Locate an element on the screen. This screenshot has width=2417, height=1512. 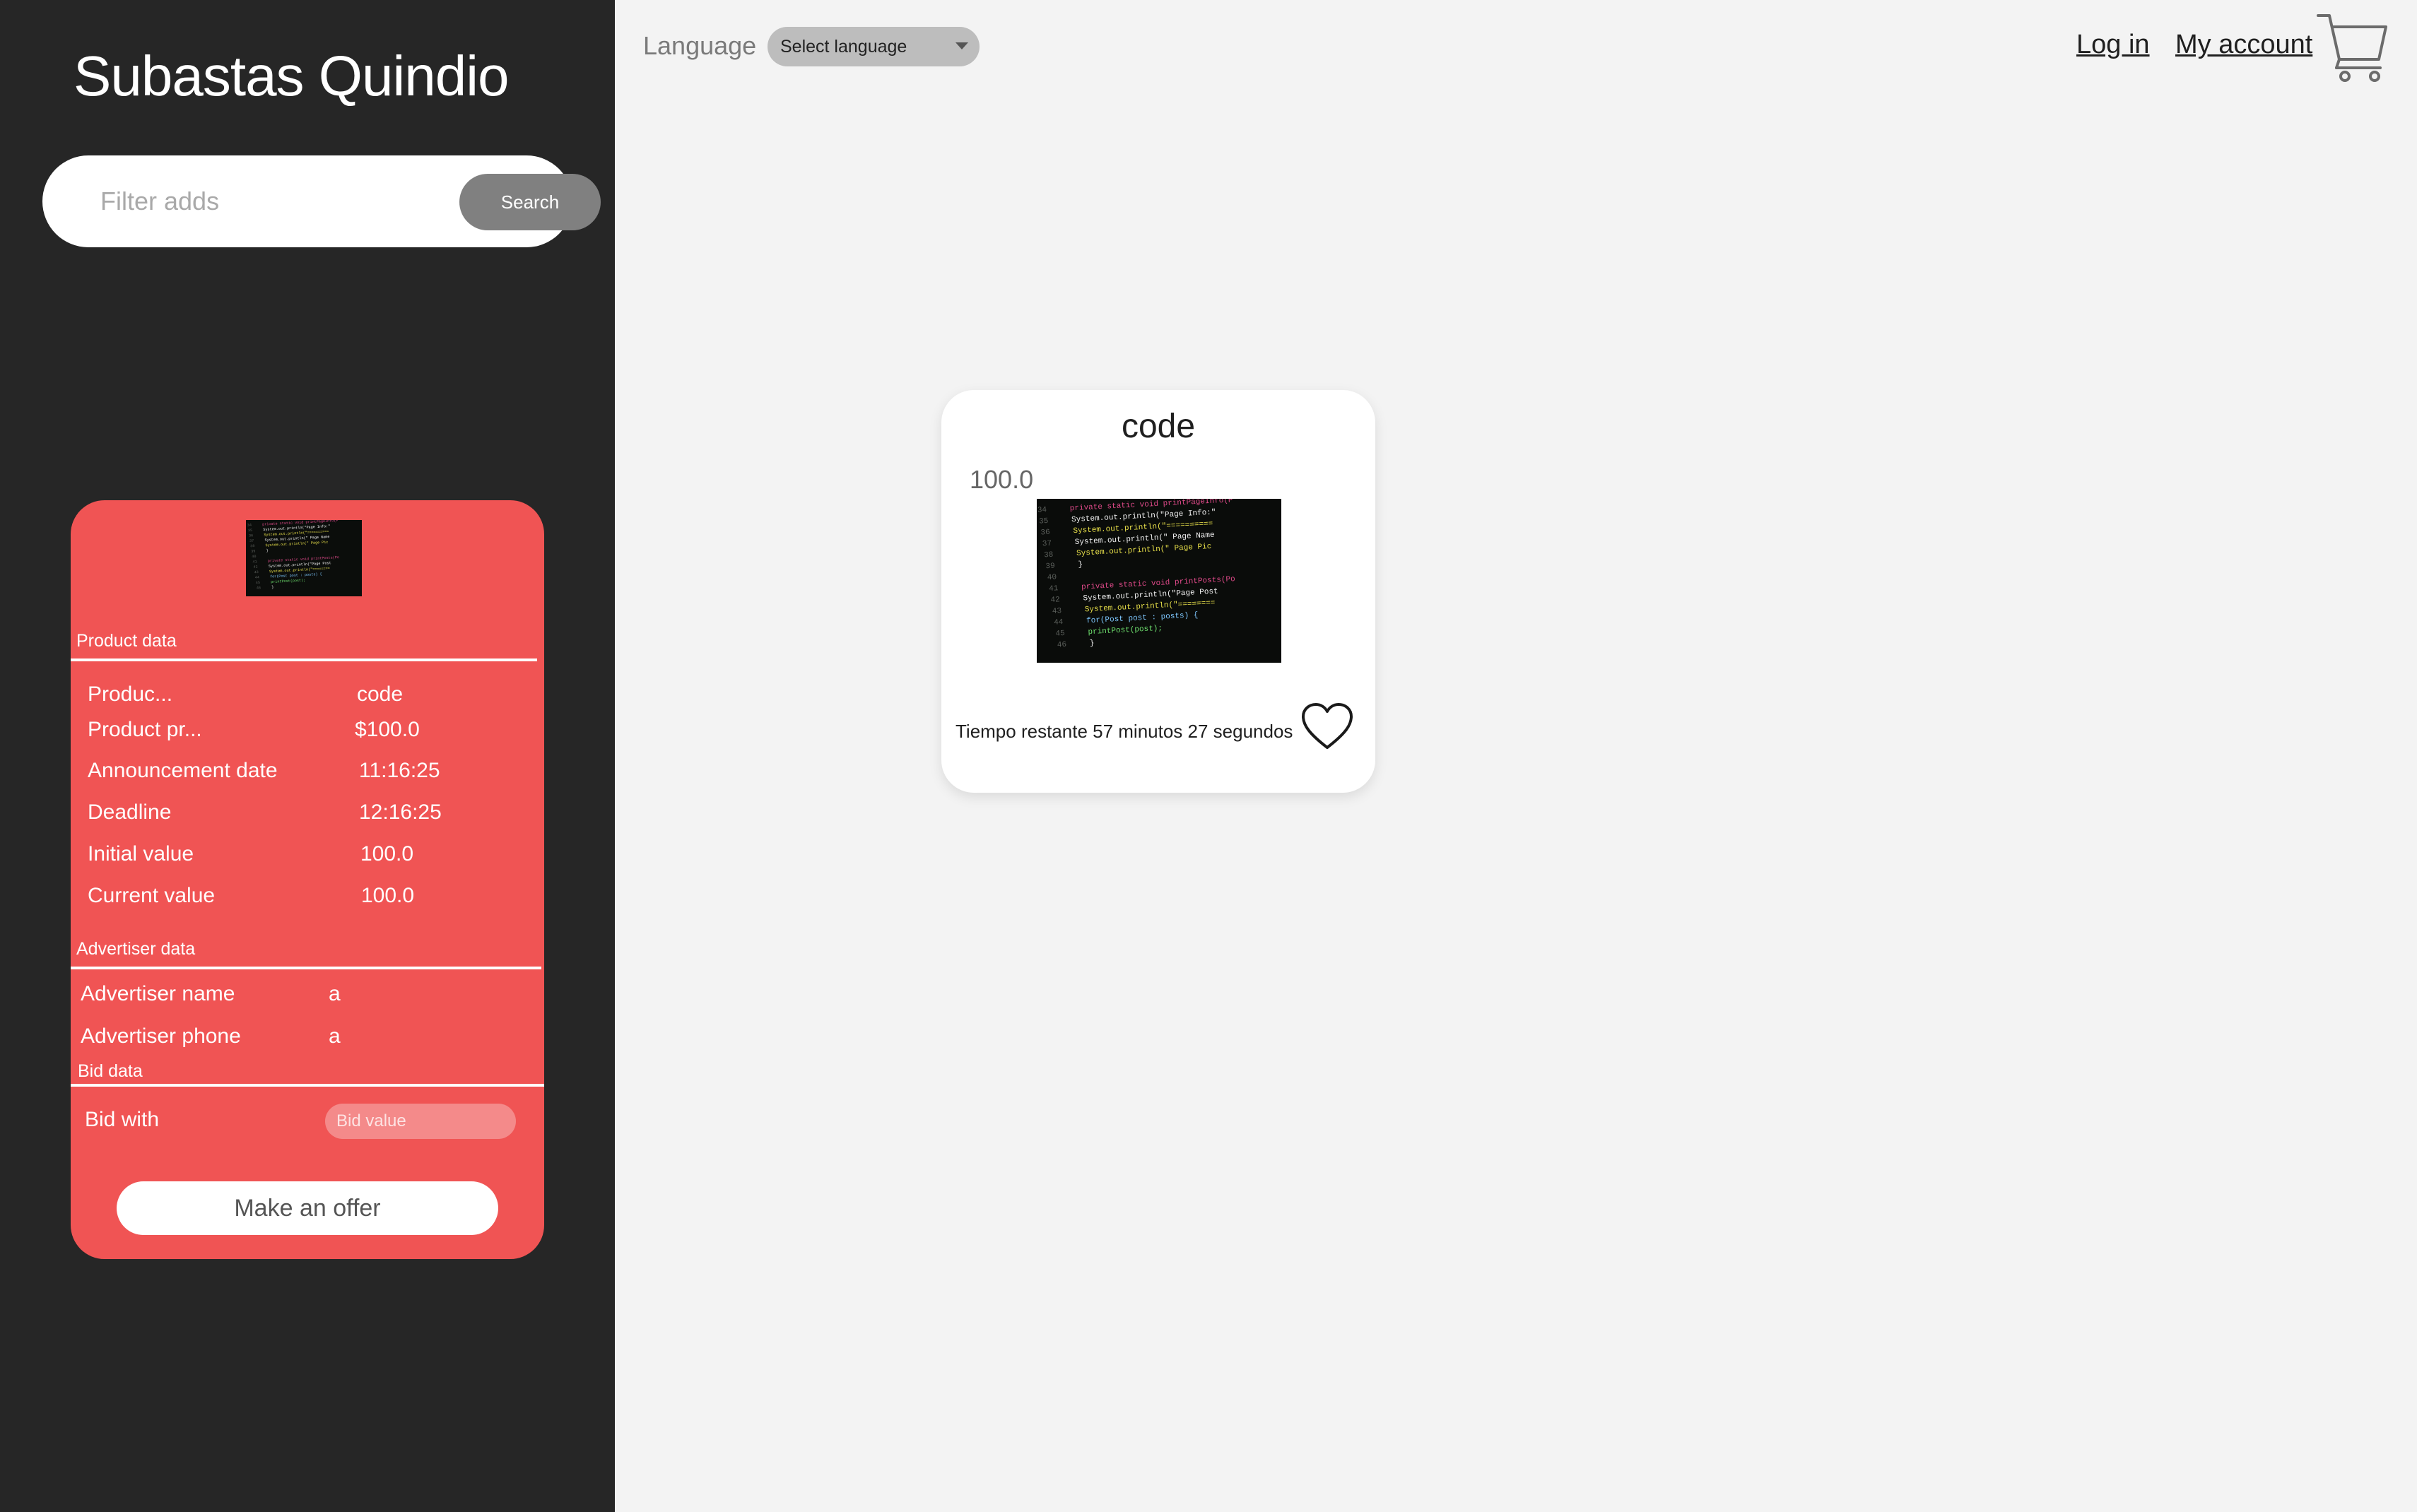
search-box: Search is located at coordinates (321, 201).